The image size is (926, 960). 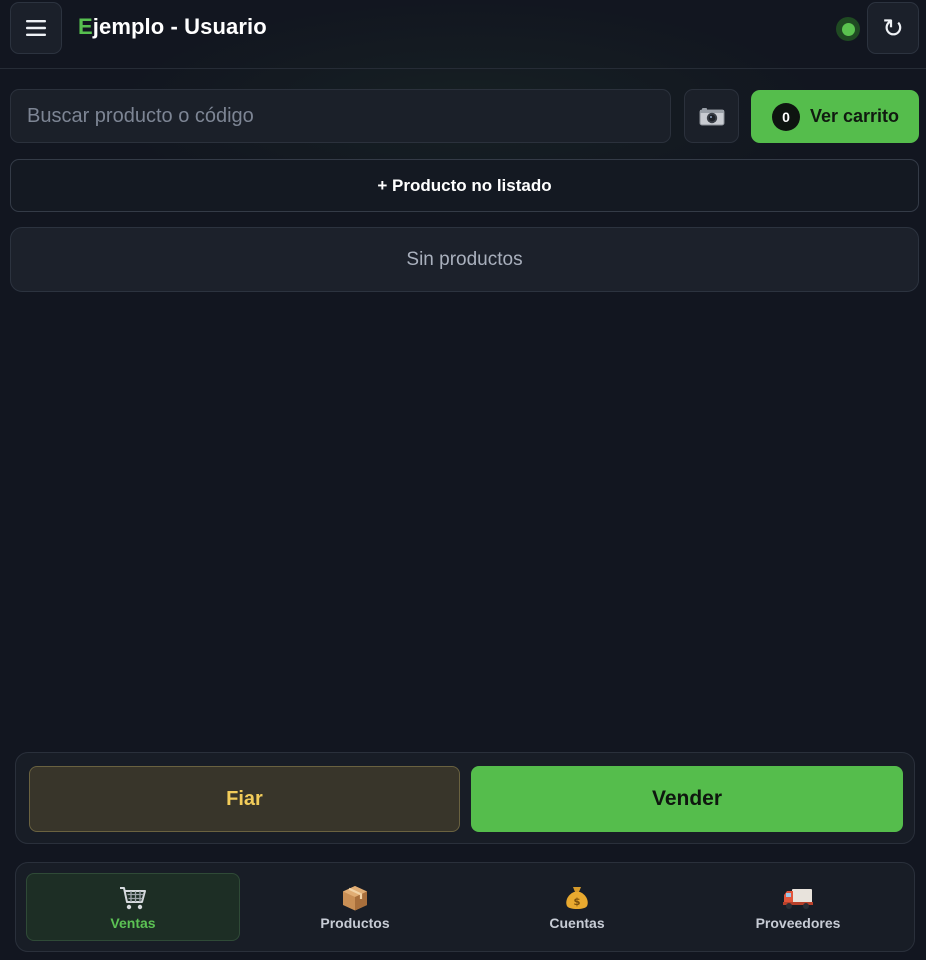 I want to click on vender-label: Vender, so click(x=687, y=798).